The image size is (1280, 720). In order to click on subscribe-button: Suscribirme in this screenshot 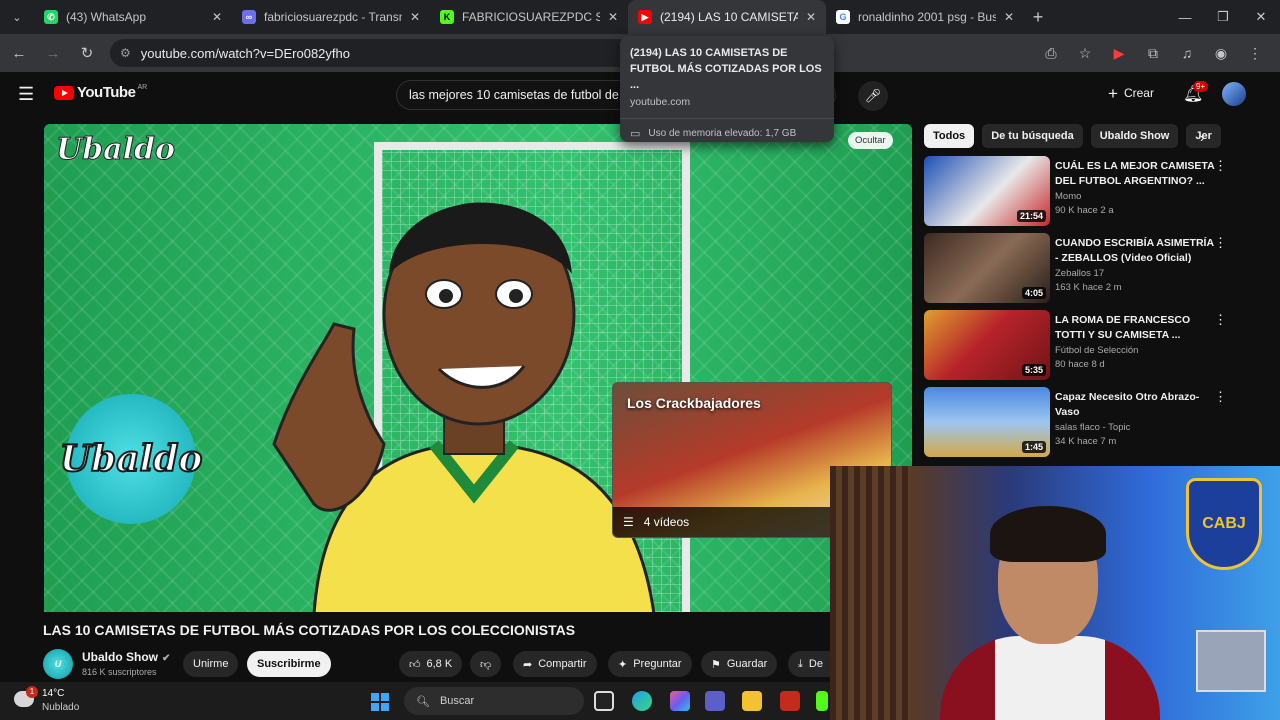, I will do `click(289, 664)`.